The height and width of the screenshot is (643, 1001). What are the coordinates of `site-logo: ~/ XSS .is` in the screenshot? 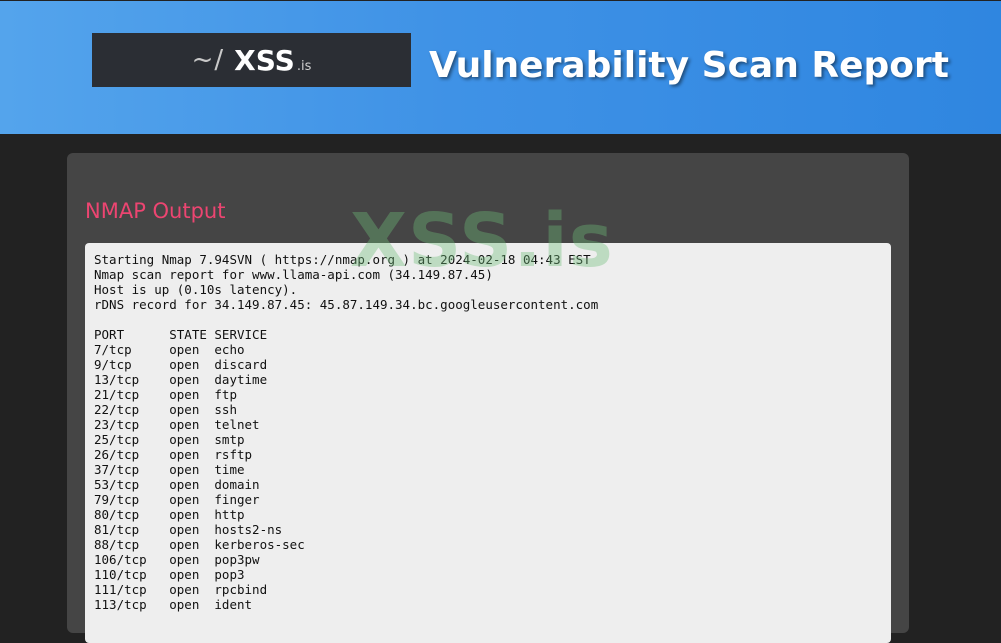 It's located at (251, 60).